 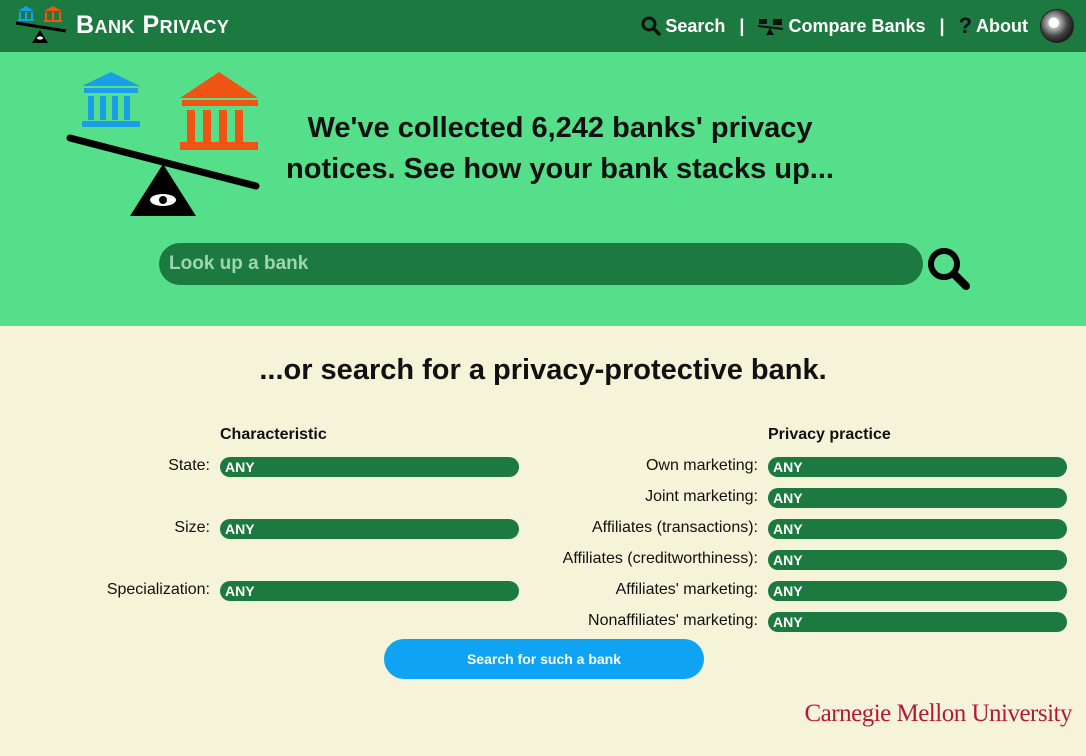 What do you see at coordinates (541, 264) in the screenshot?
I see `bank-search-input` at bounding box center [541, 264].